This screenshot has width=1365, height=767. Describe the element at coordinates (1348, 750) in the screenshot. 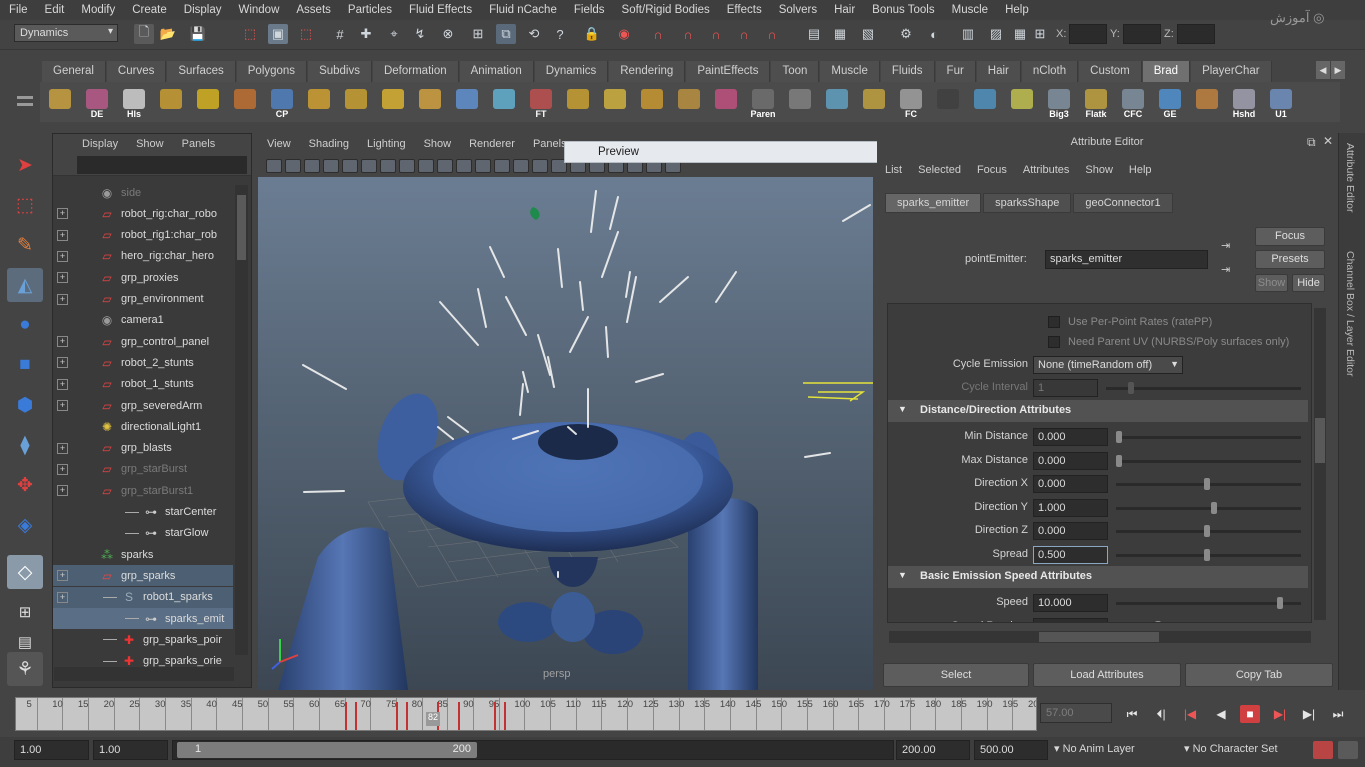

I see `preferences-icon` at that location.